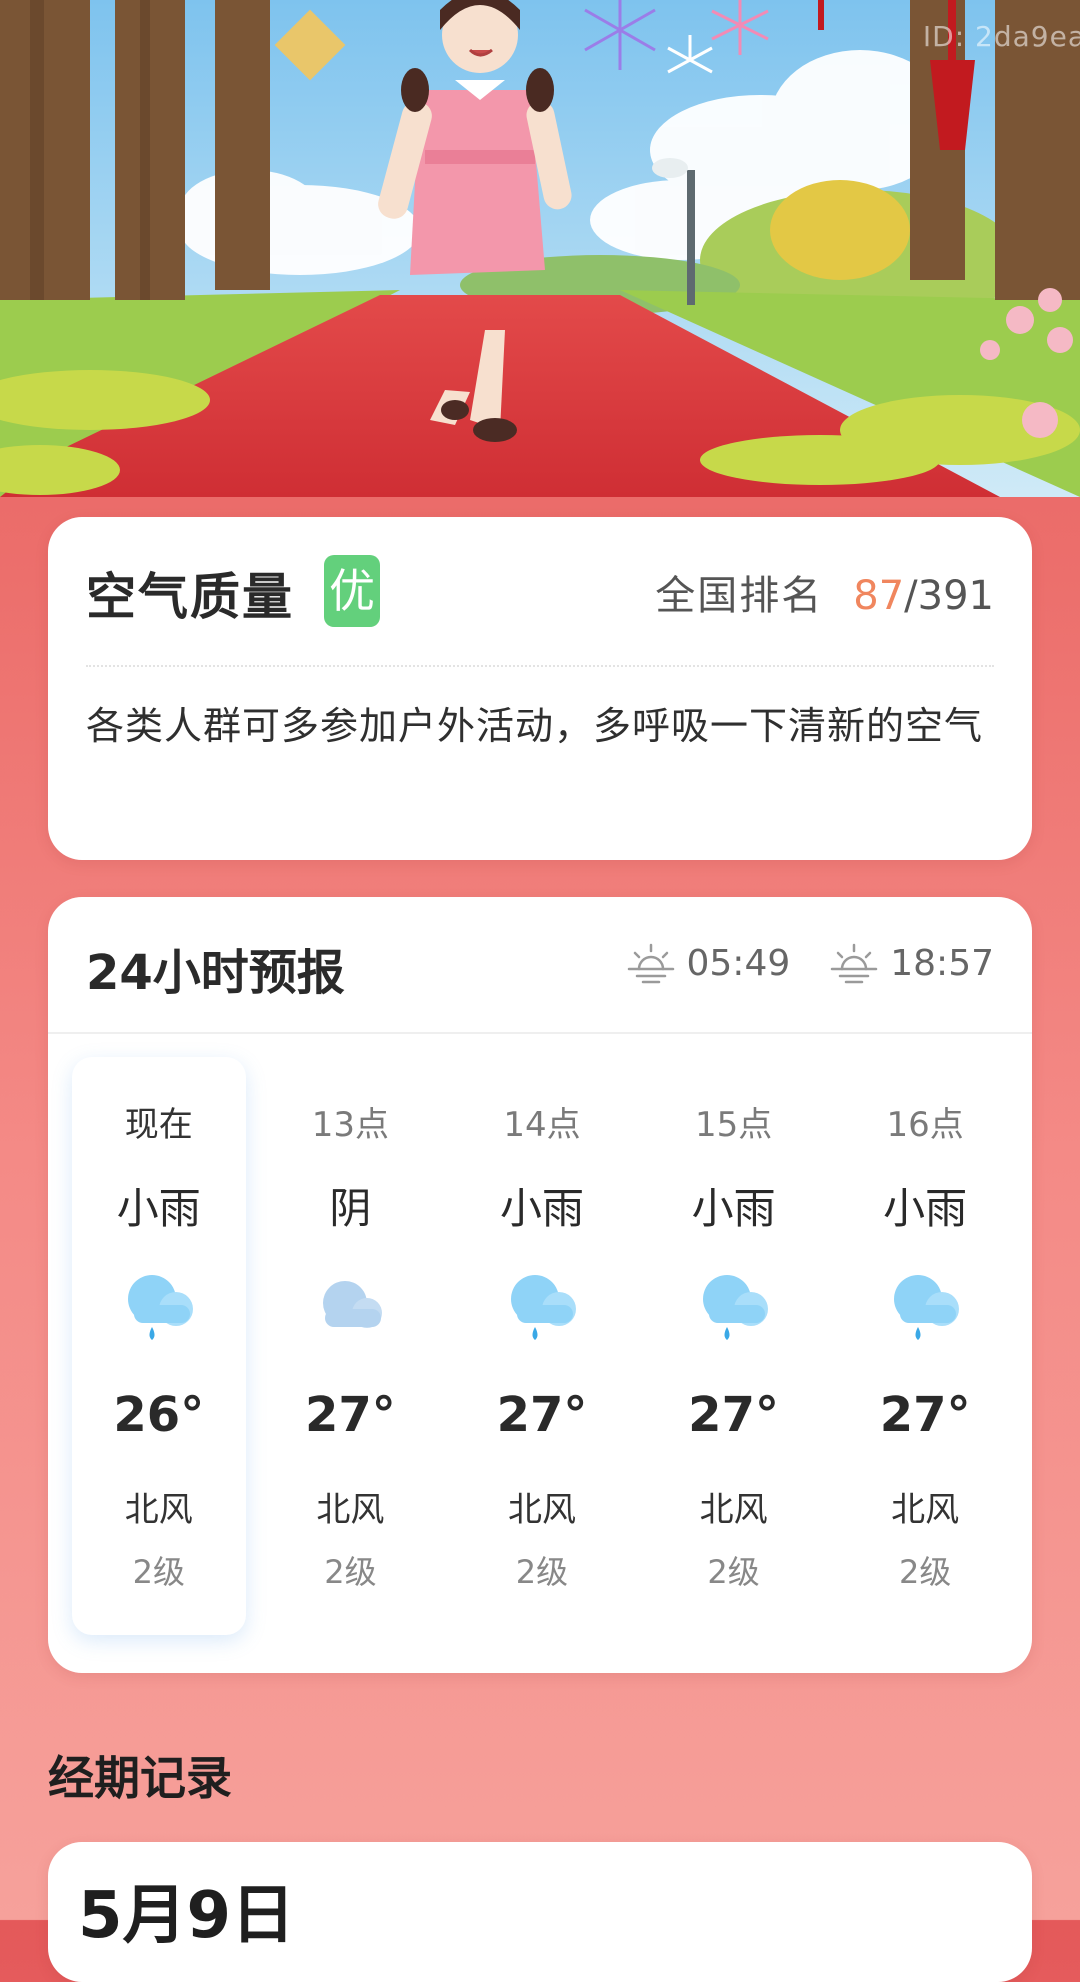 The width and height of the screenshot is (1080, 1982). I want to click on sunrise: 05:49, so click(709, 963).